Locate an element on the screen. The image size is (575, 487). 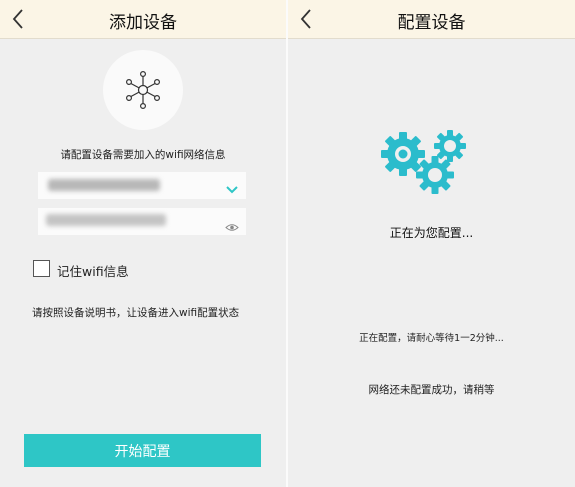
page-title: 配置设备 is located at coordinates (431, 23).